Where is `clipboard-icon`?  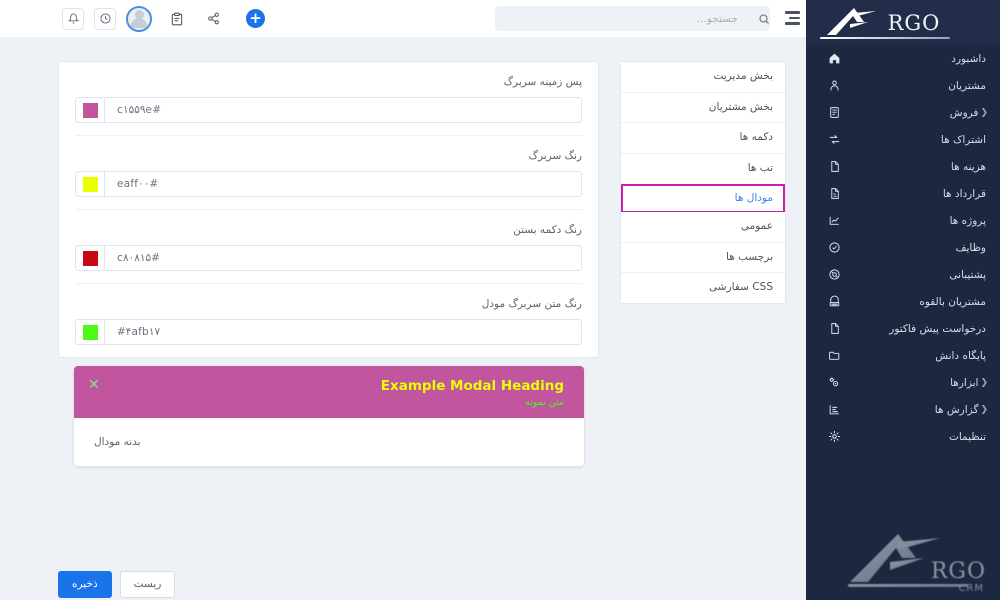
clipboard-icon is located at coordinates (177, 19).